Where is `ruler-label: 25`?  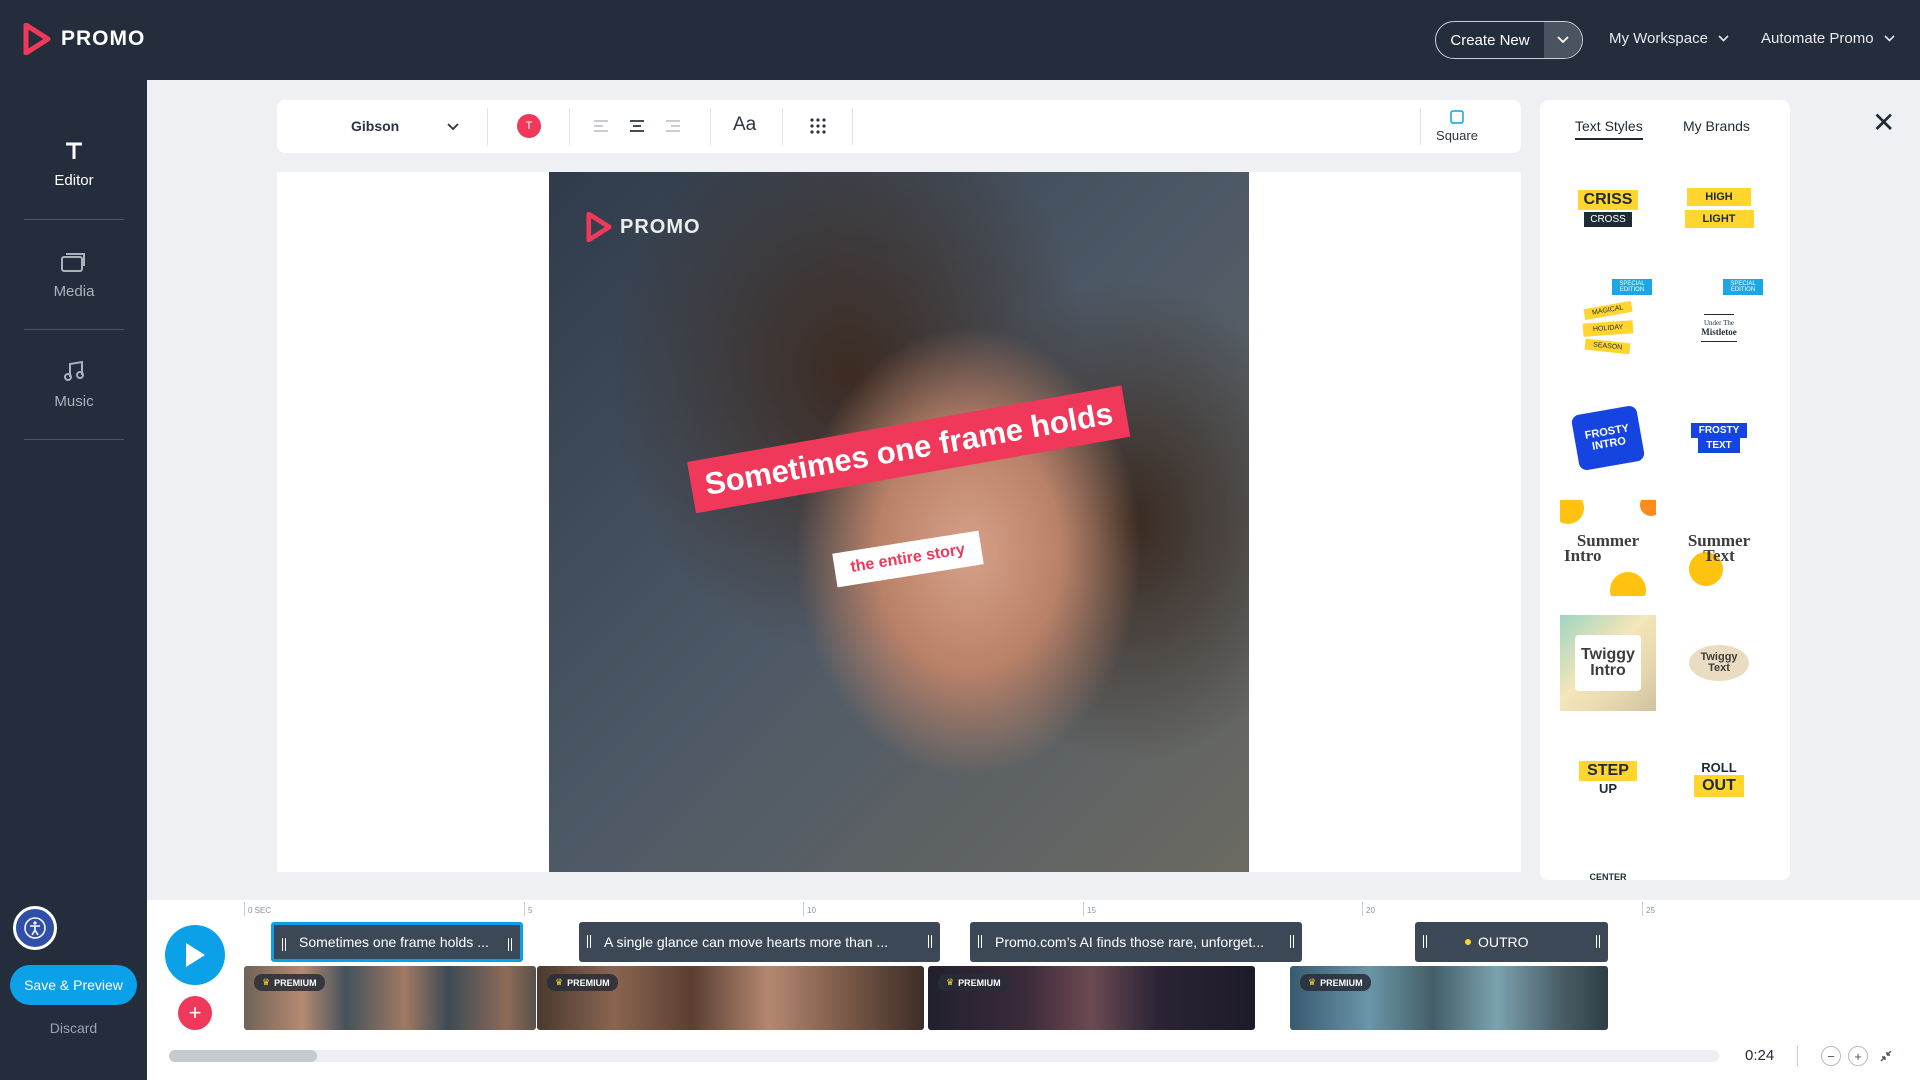
ruler-label: 25 is located at coordinates (1650, 910).